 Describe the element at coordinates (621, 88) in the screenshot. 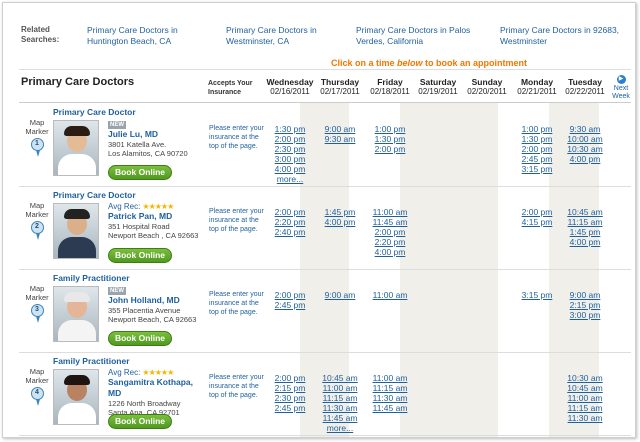

I see `next-week-link: ▶ Next Week` at that location.